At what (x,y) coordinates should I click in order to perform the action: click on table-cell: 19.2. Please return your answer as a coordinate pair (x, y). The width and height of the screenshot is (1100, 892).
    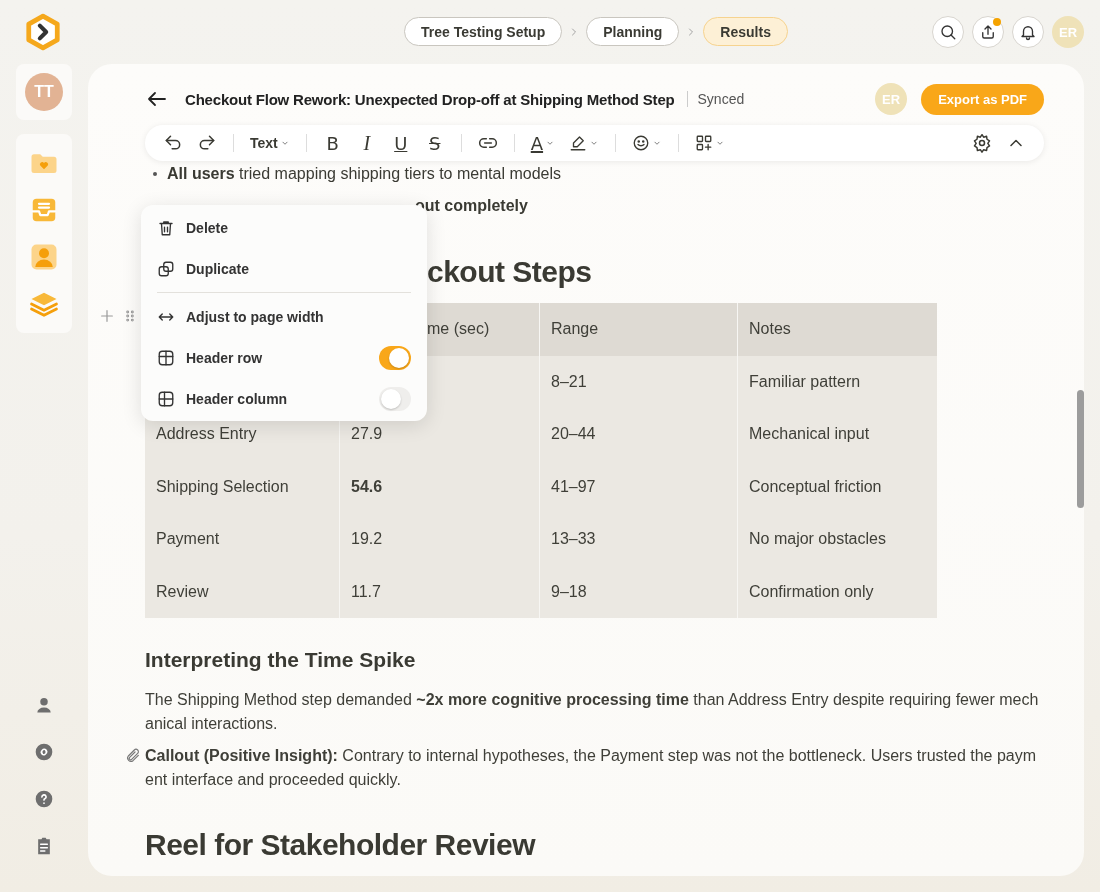
    Looking at the image, I should click on (440, 539).